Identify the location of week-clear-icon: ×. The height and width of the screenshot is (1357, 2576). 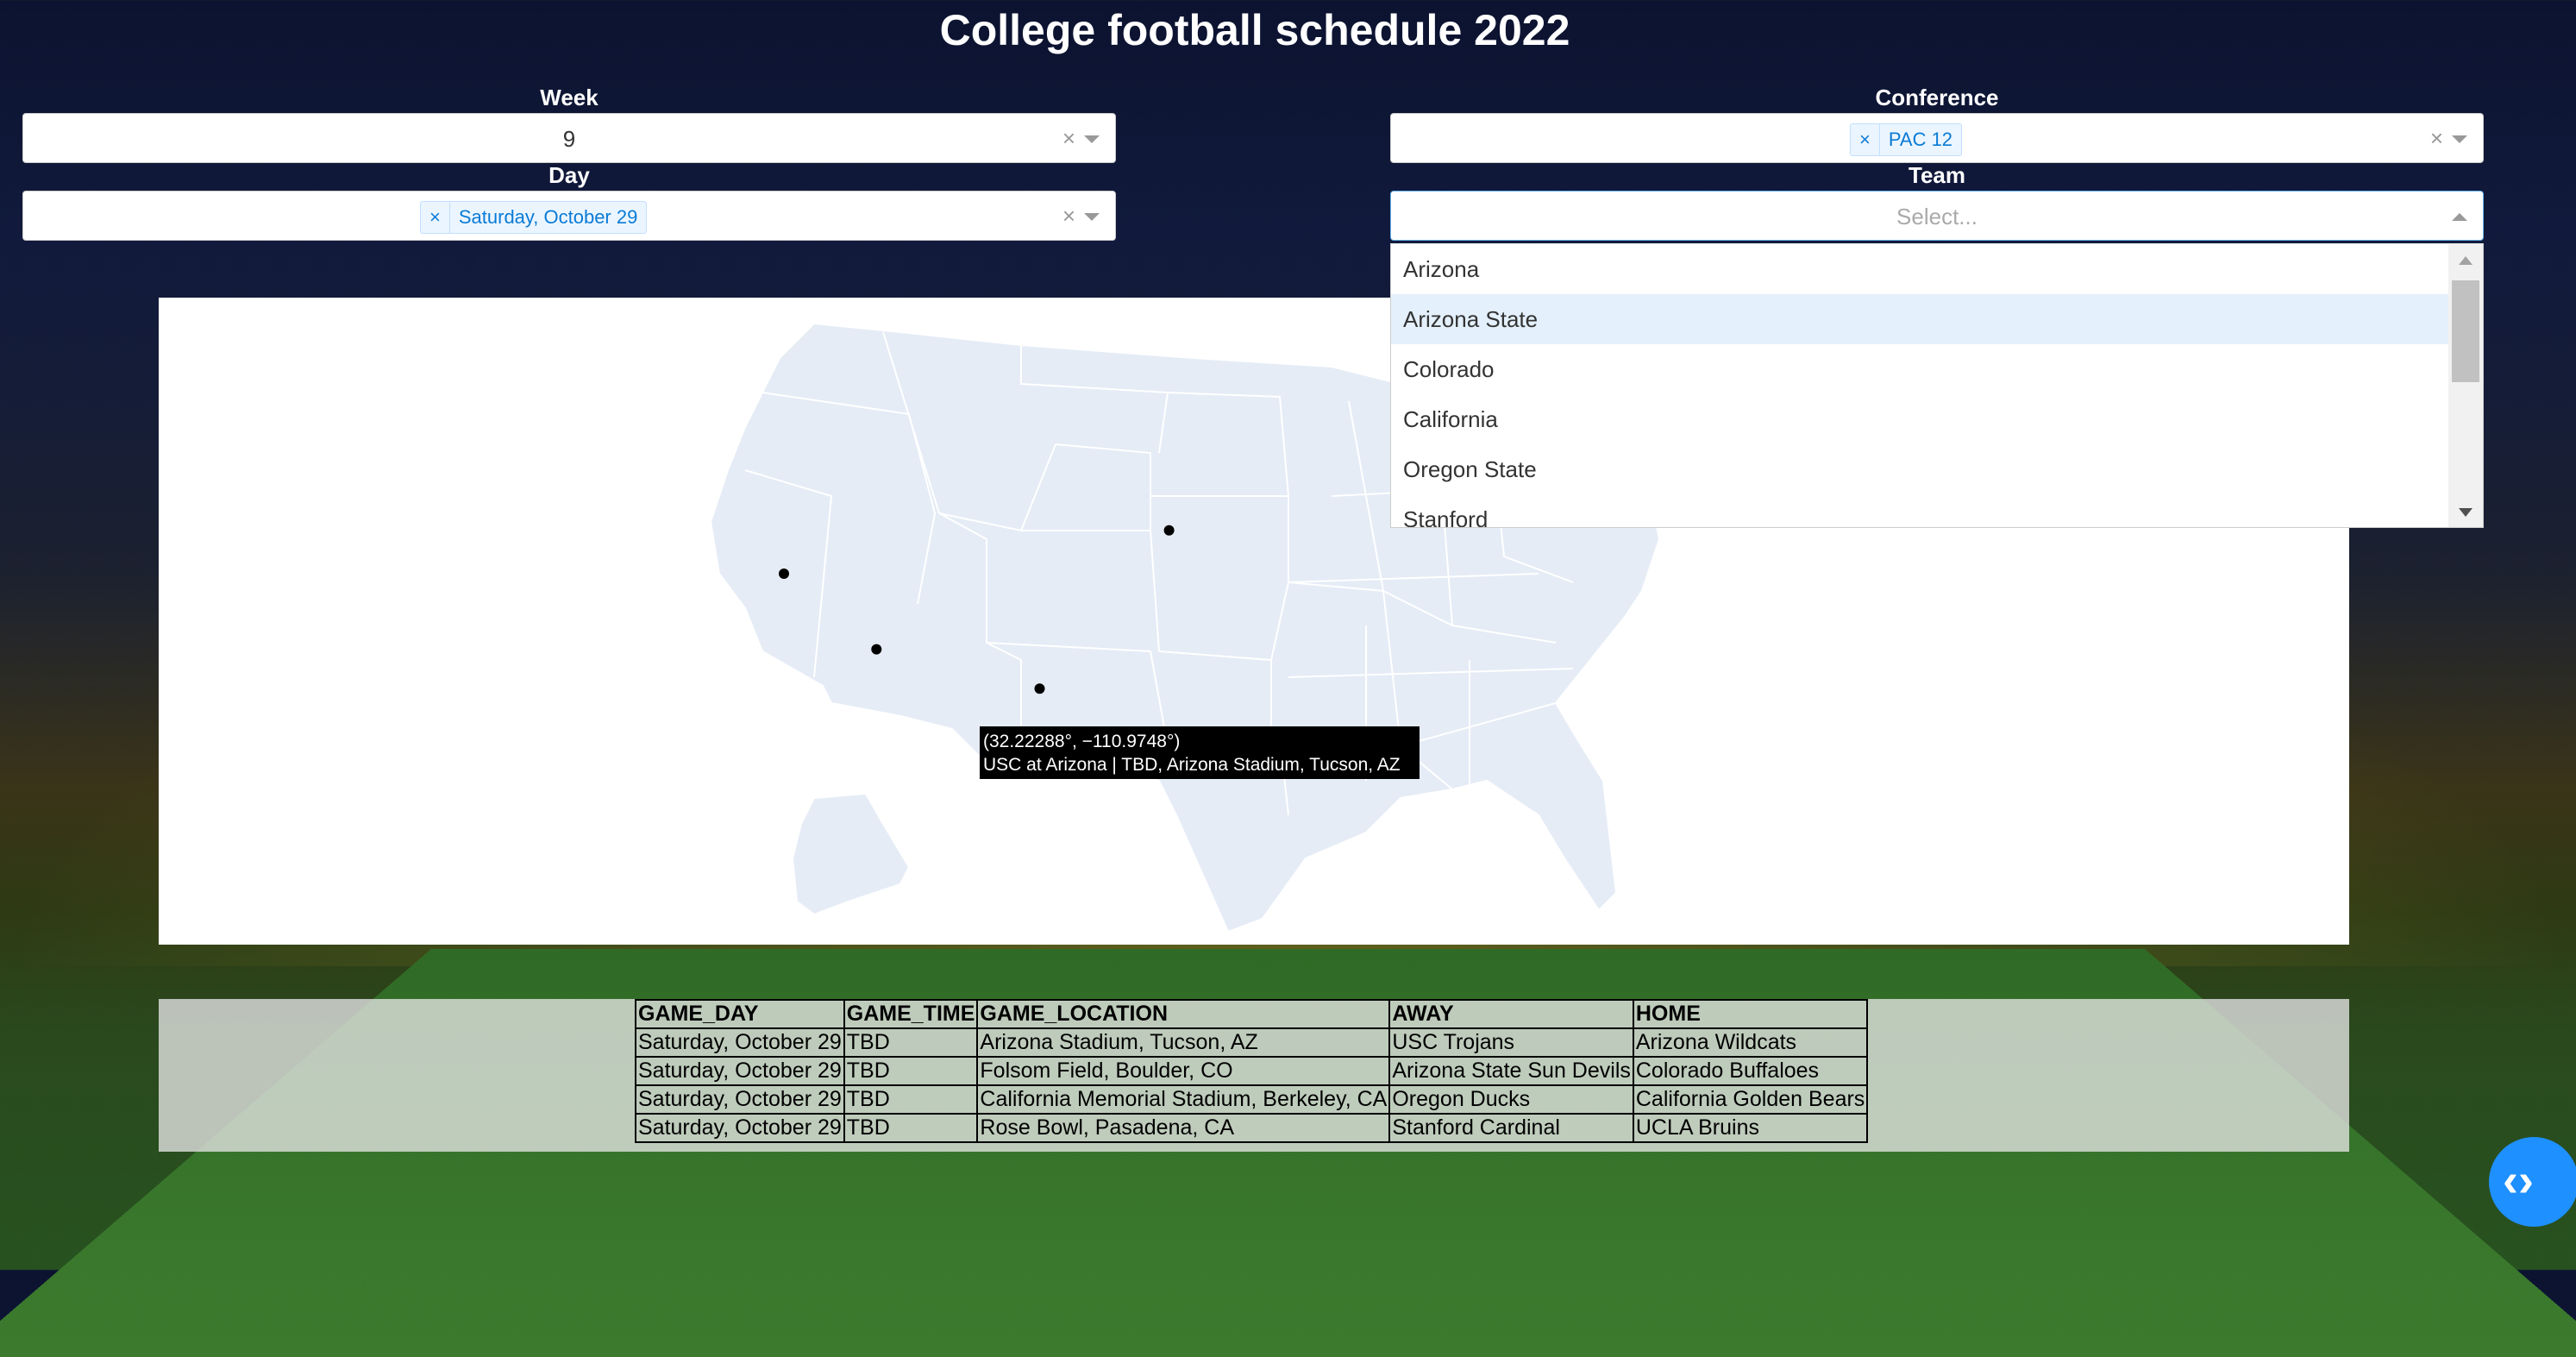
(1068, 138).